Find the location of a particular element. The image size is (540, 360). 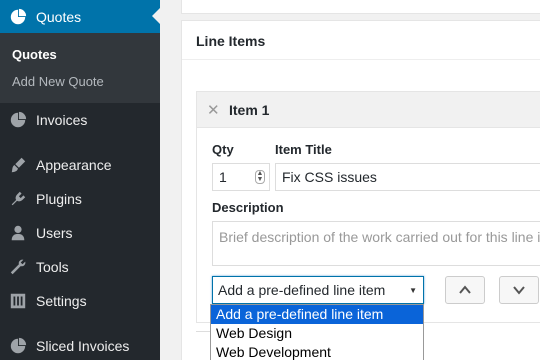

menu-item-label: Appearance is located at coordinates (74, 165).